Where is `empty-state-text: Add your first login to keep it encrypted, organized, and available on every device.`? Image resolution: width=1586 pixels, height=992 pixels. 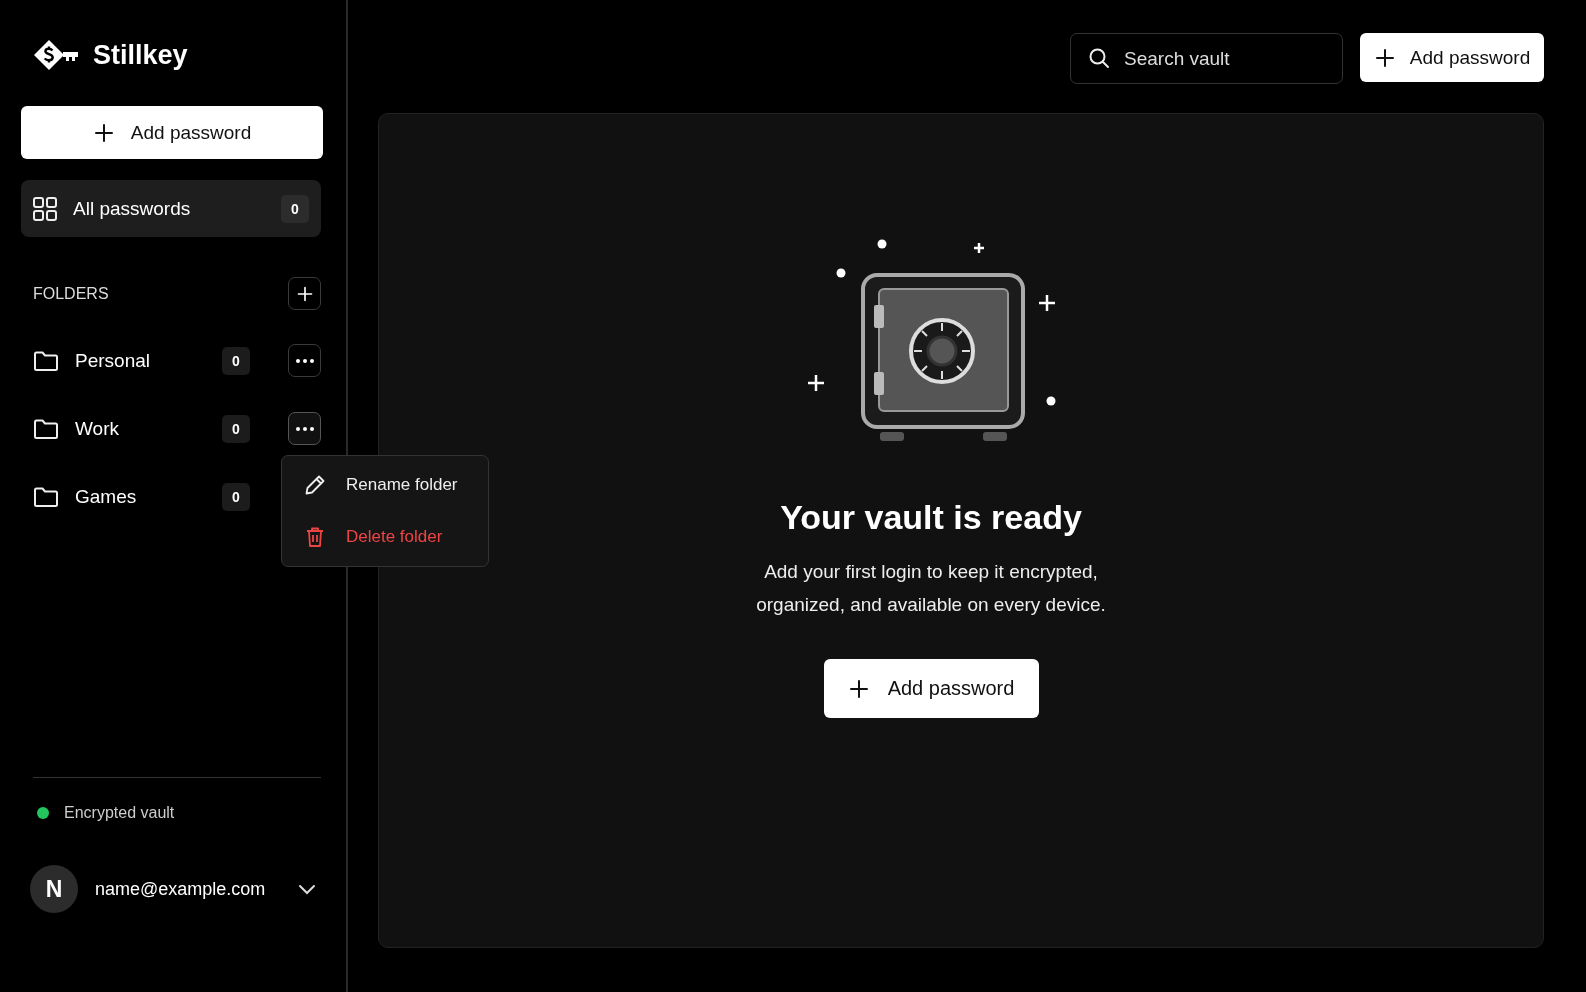 empty-state-text: Add your first login to keep it encrypted, organized, and available on every device. is located at coordinates (931, 588).